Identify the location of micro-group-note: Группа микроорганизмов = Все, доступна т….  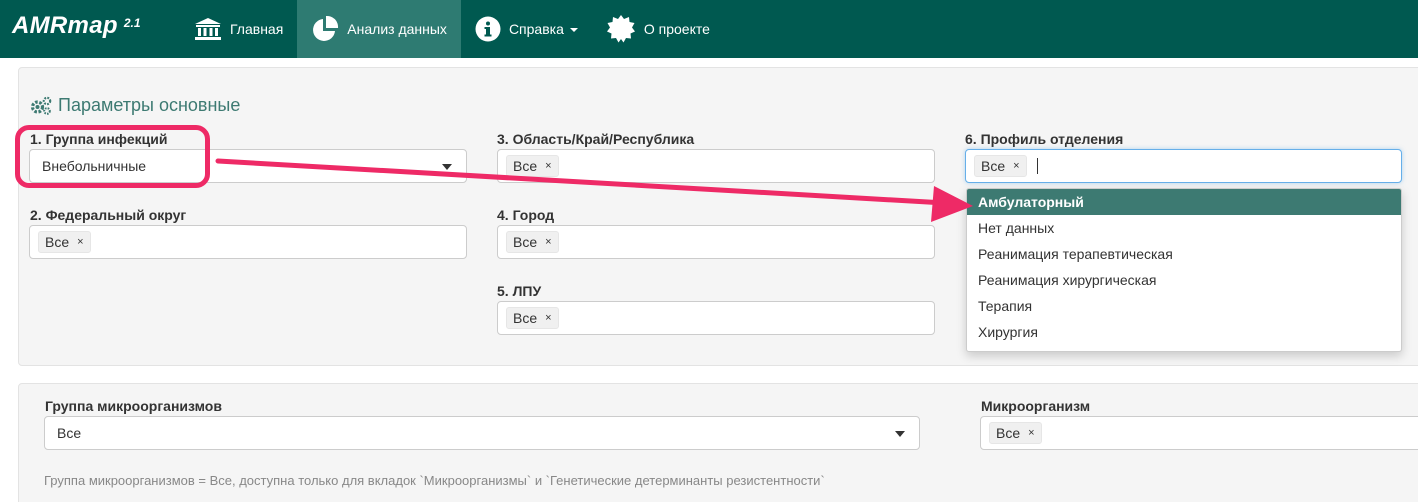
(434, 480).